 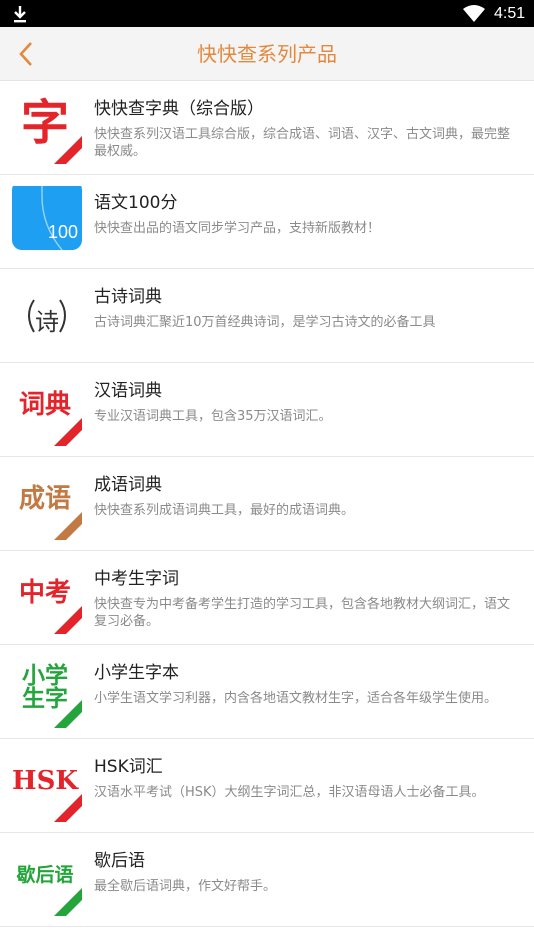 I want to click on gushi-logo-text: 诗, so click(x=47, y=322).